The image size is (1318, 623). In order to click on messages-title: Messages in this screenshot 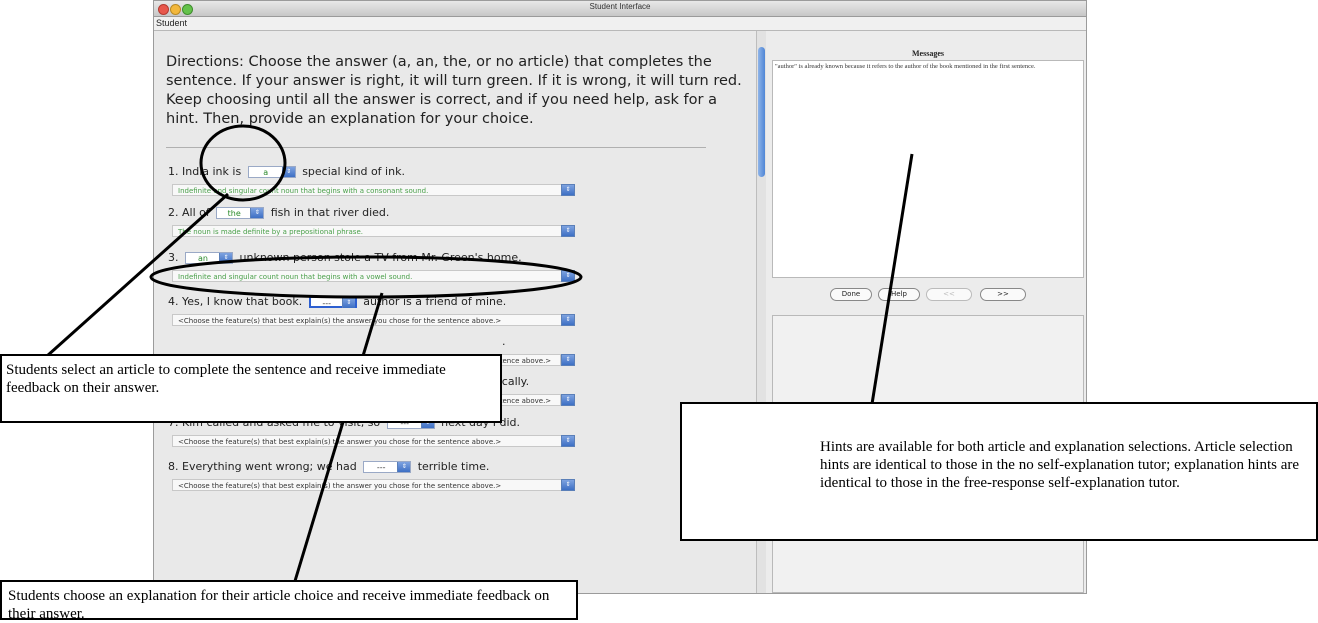, I will do `click(928, 53)`.